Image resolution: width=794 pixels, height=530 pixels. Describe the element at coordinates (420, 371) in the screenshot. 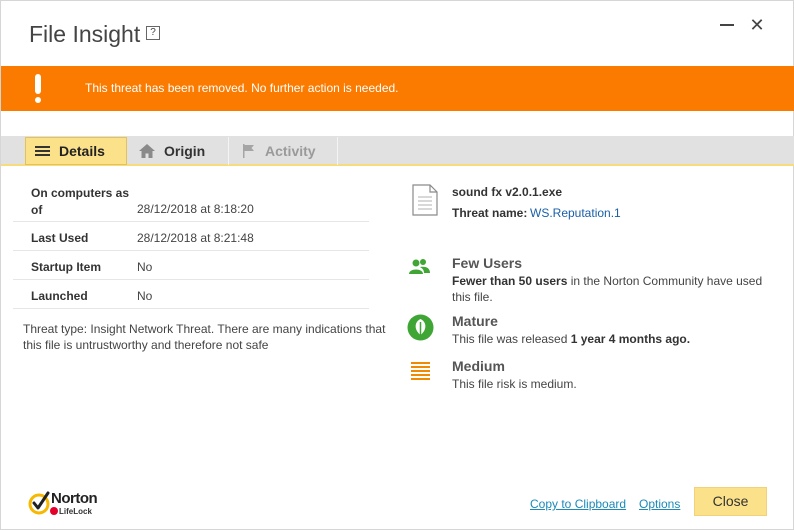

I see `risk-level-icon` at that location.